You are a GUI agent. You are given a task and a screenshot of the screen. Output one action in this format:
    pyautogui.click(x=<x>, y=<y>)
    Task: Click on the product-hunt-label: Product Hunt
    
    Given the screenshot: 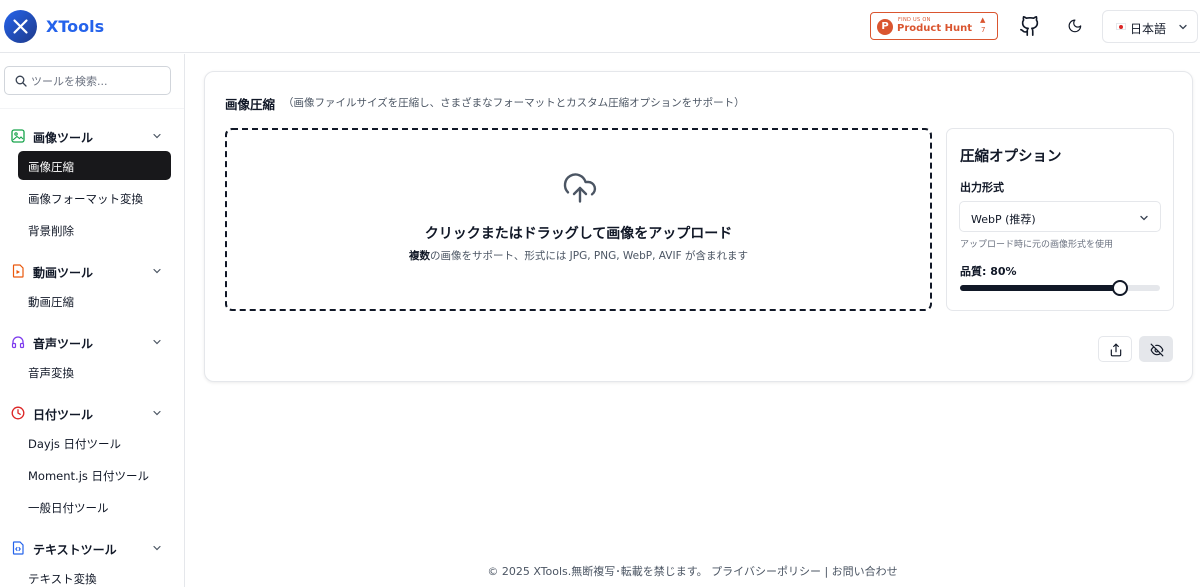 What is the action you would take?
    pyautogui.click(x=934, y=28)
    